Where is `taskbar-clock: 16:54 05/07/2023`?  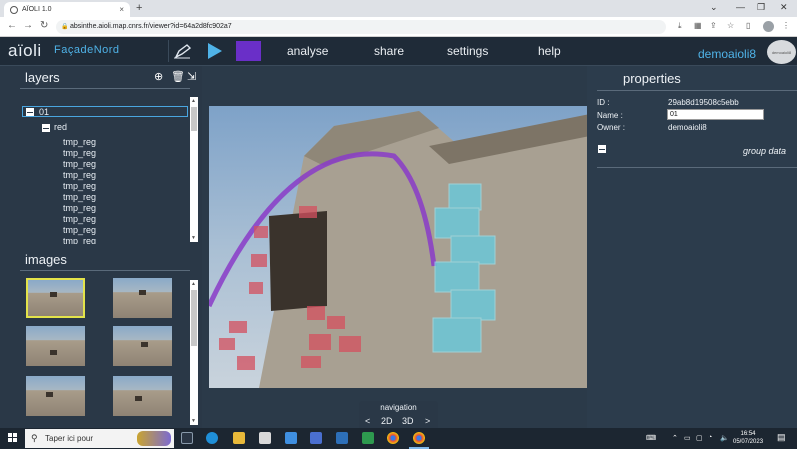 taskbar-clock: 16:54 05/07/2023 is located at coordinates (748, 438).